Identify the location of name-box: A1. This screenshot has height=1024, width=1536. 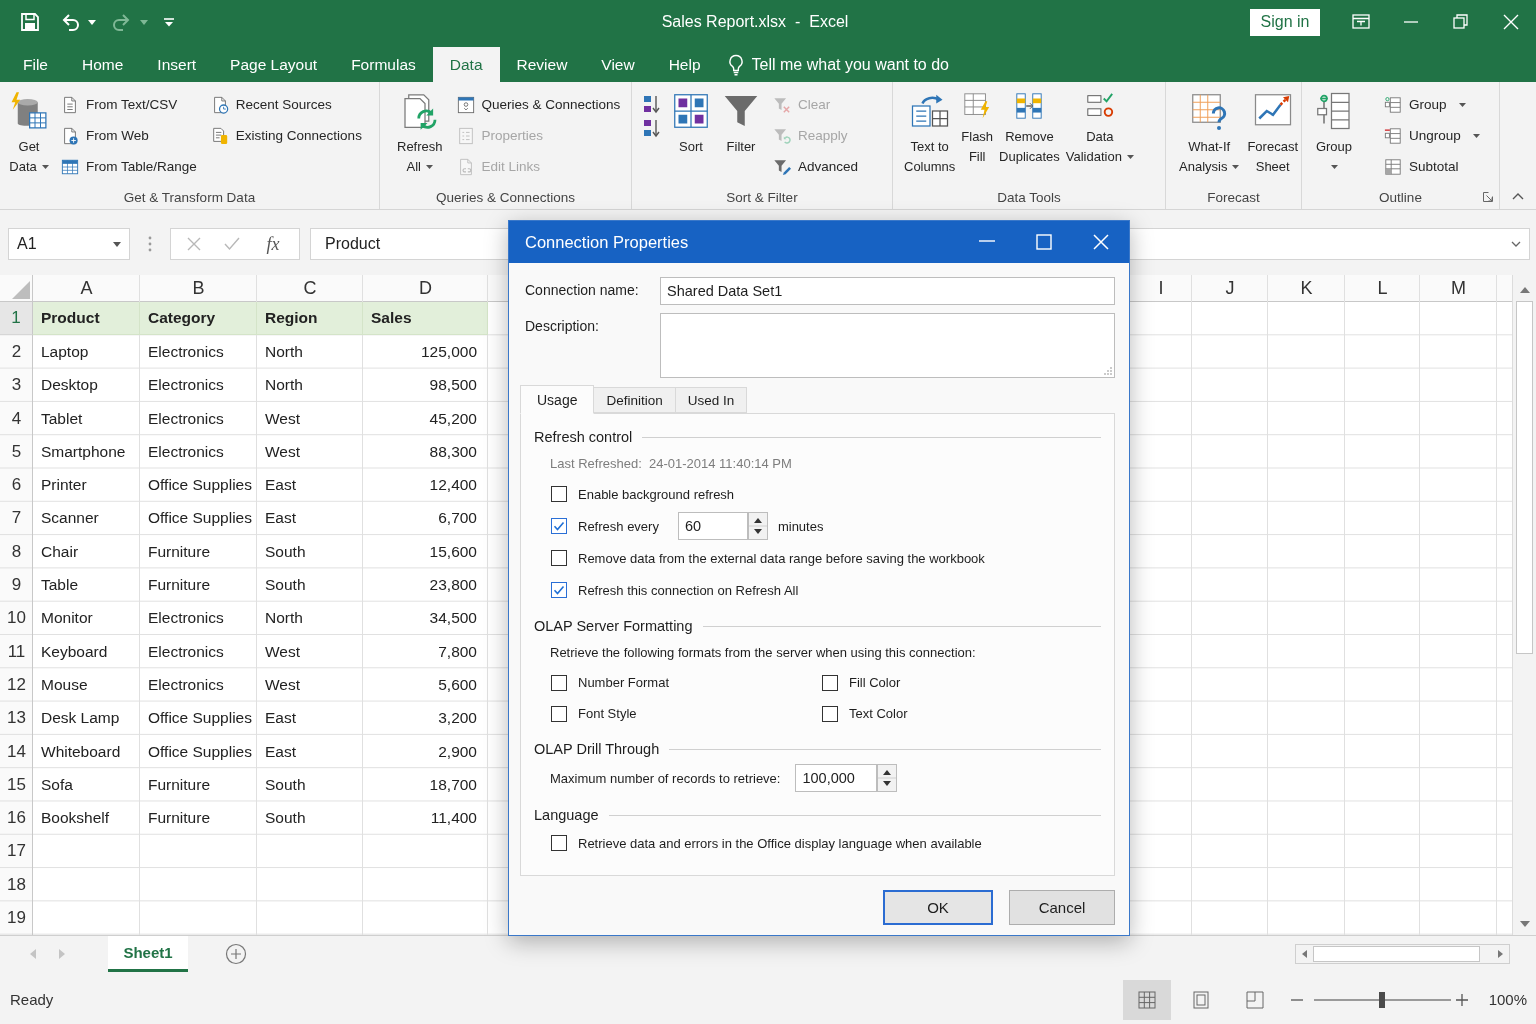
(69, 244).